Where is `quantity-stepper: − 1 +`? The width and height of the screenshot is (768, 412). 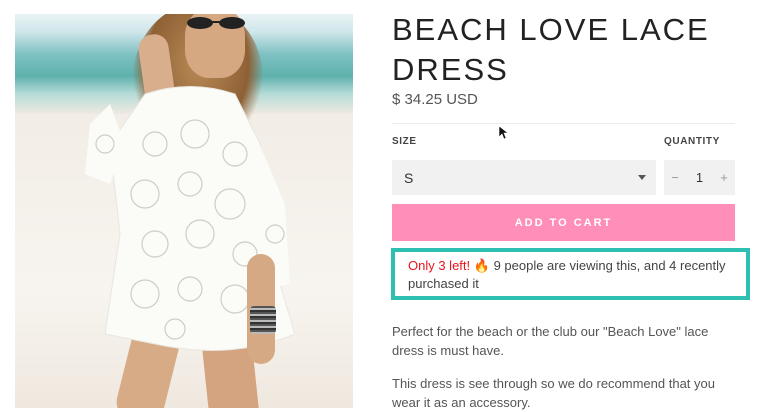 quantity-stepper: − 1 + is located at coordinates (699, 177).